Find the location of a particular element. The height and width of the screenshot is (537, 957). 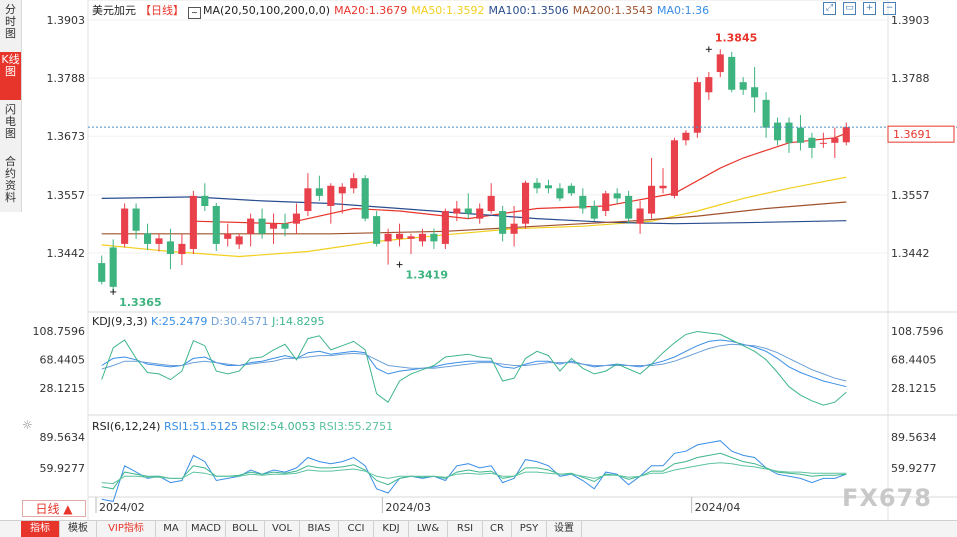

tab-macd: MACD is located at coordinates (206, 529).